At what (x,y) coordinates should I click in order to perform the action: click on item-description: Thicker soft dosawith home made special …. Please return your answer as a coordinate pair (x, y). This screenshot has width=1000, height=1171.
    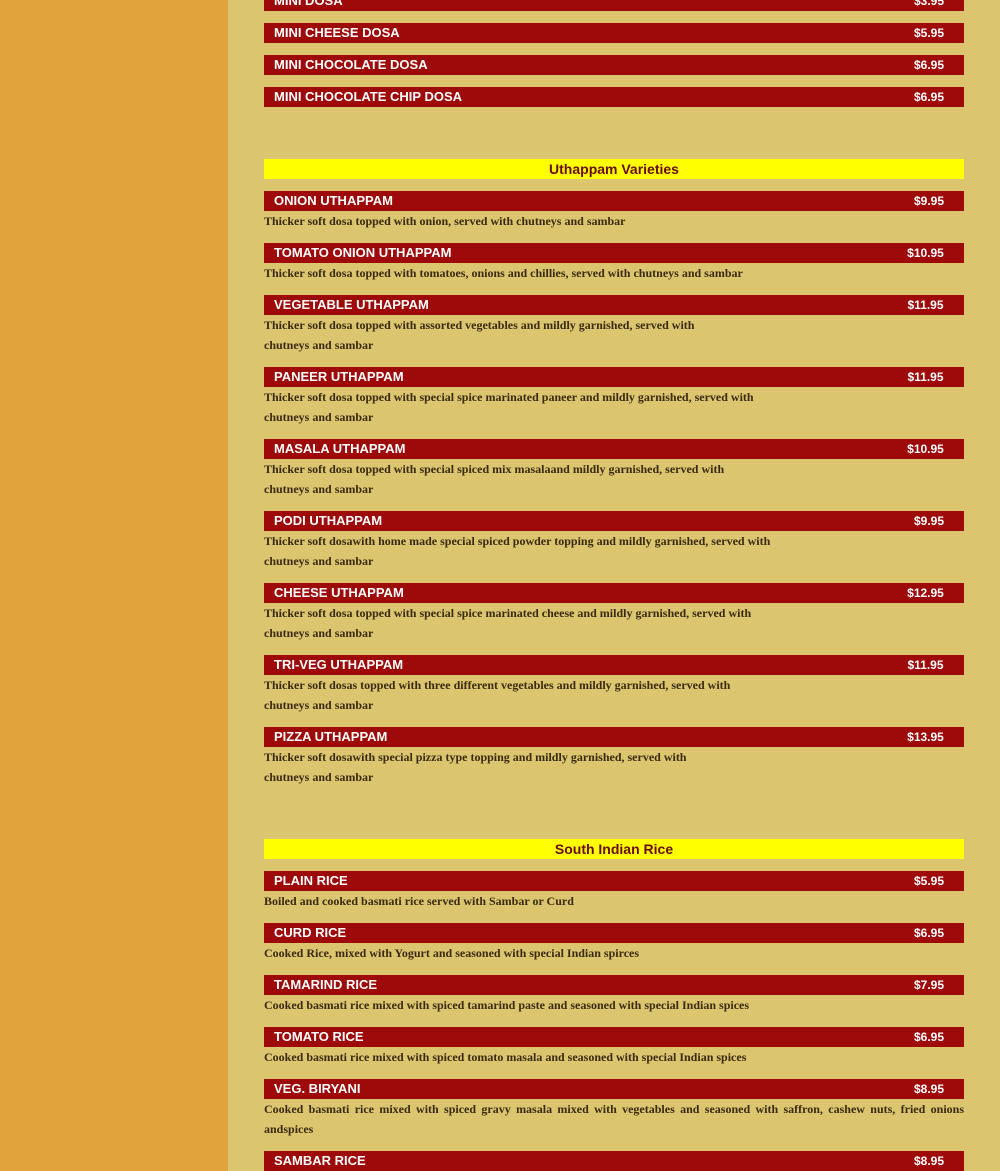
    Looking at the image, I should click on (517, 541).